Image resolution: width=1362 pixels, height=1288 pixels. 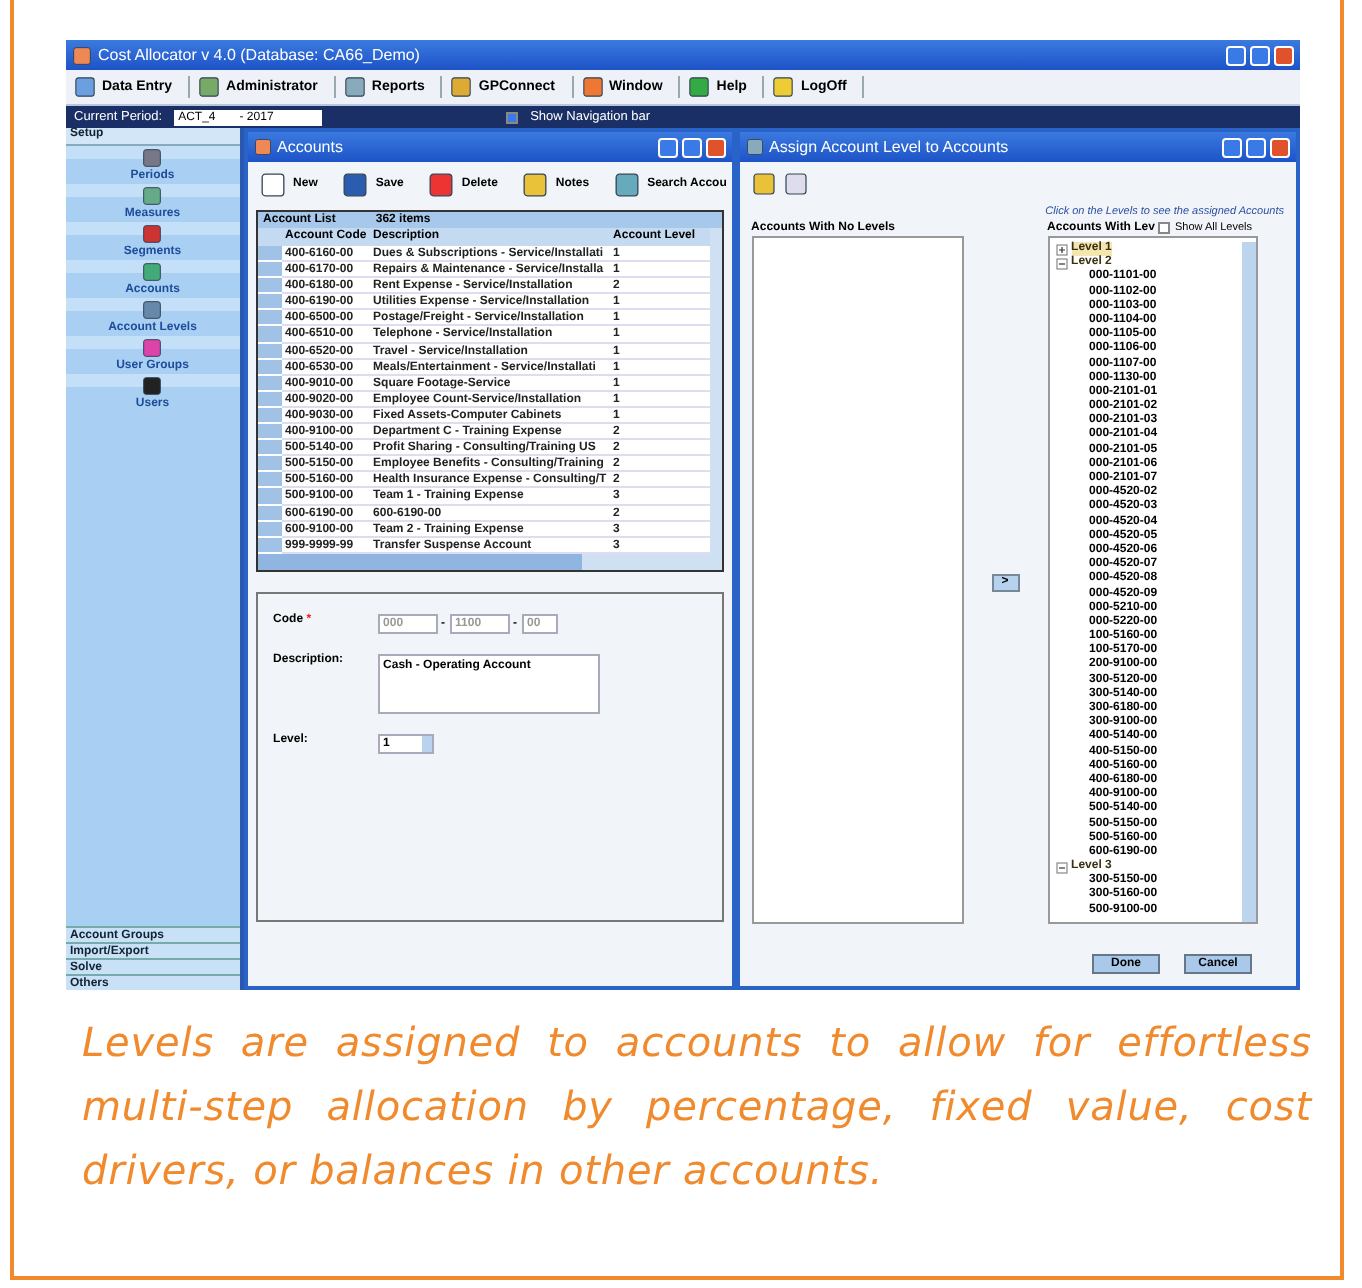 I want to click on window-title: Accounts, so click(x=310, y=147).